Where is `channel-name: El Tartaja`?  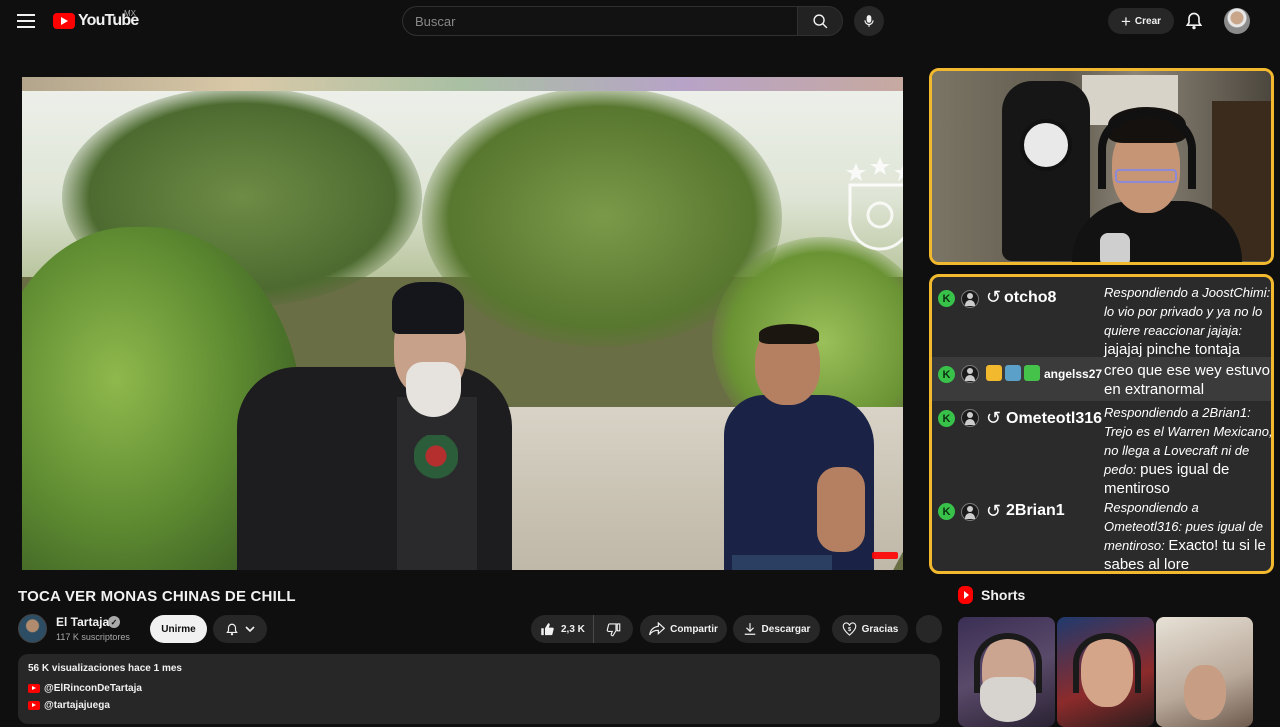
channel-name: El Tartaja is located at coordinates (82, 622).